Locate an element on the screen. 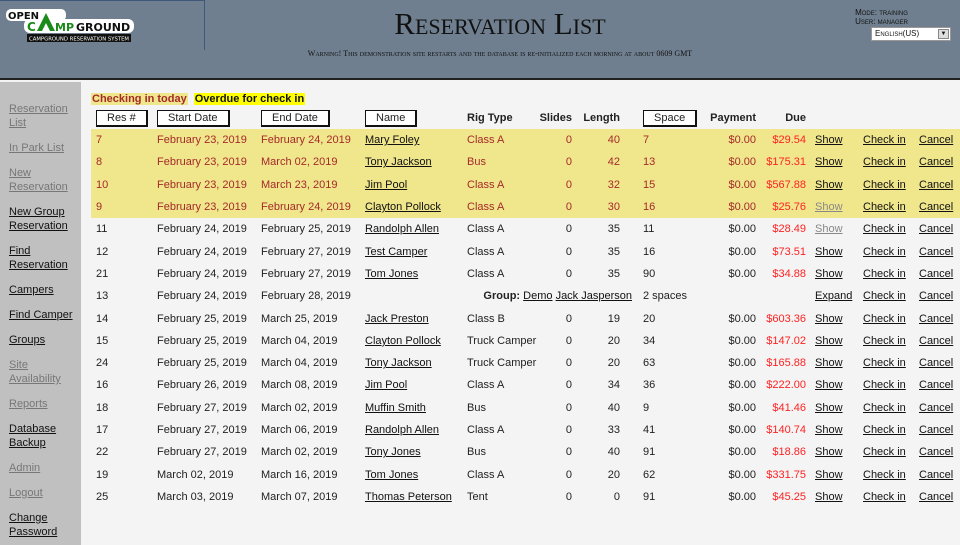  group-name-link: Demo is located at coordinates (537, 296).